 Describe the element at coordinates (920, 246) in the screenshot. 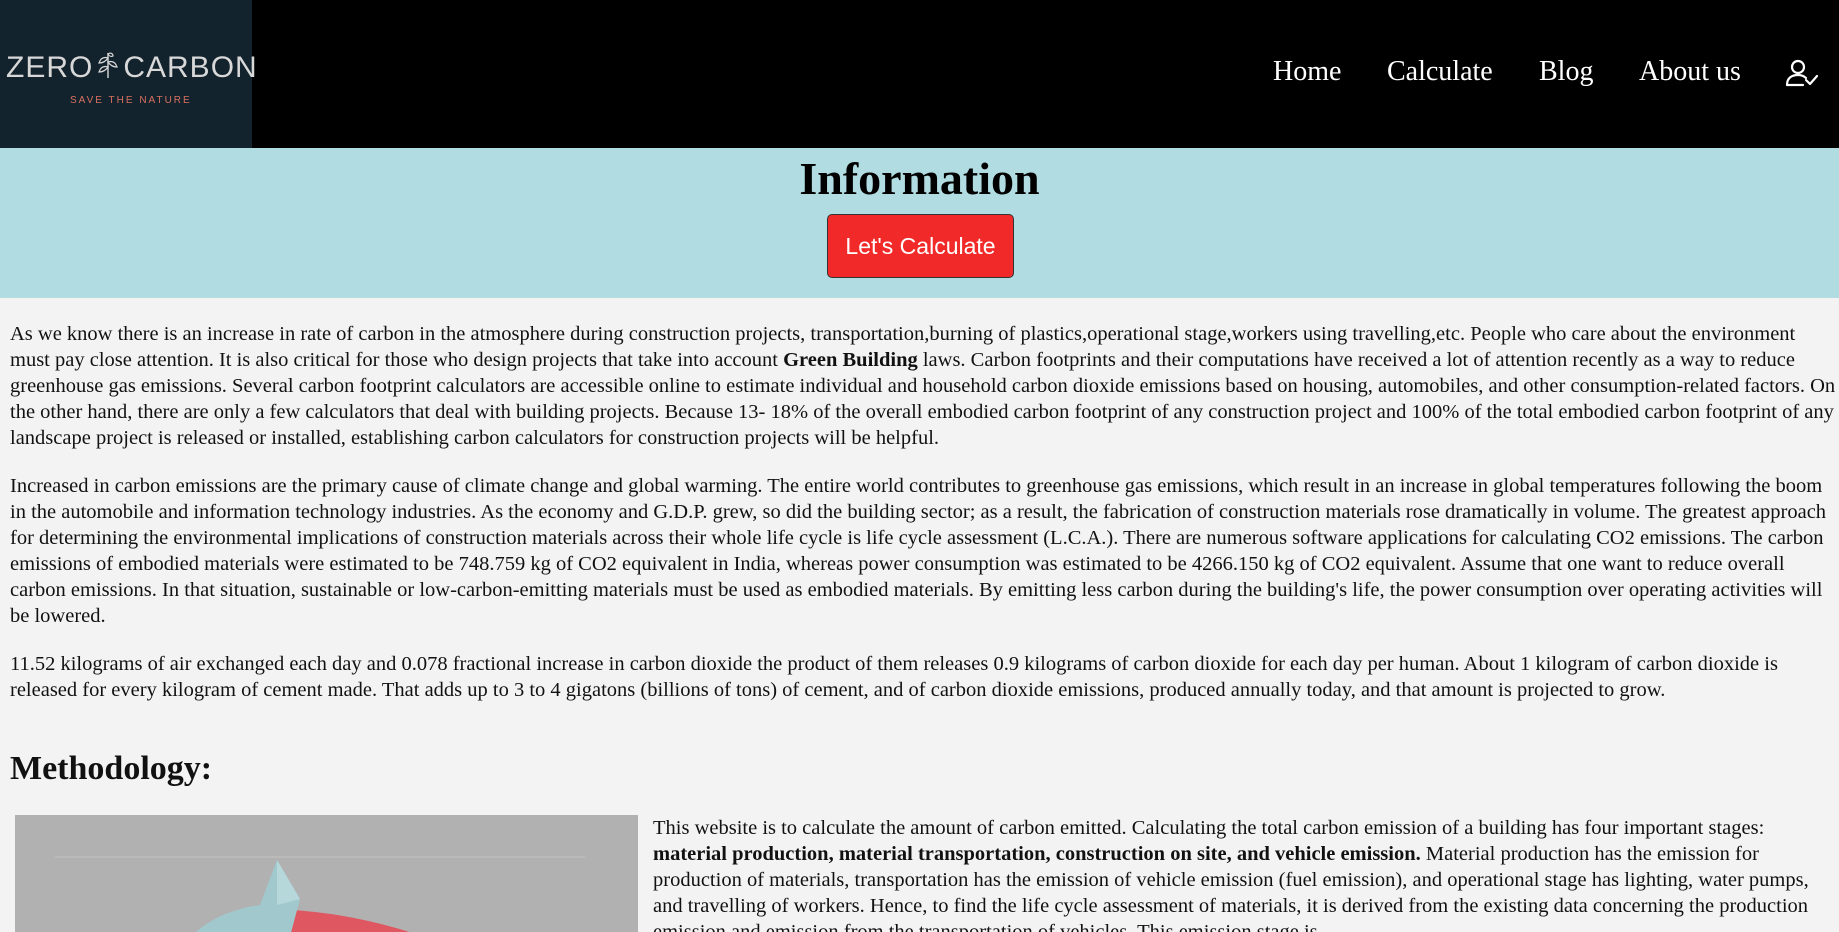

I see `lets-calculate-button: Let's Calculate` at that location.